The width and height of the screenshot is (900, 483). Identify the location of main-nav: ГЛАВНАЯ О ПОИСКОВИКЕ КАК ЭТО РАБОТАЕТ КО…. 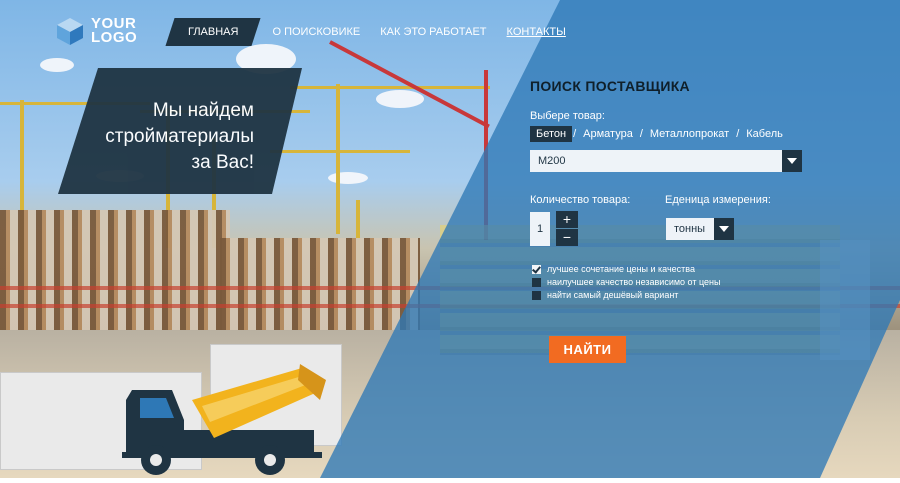
(370, 32).